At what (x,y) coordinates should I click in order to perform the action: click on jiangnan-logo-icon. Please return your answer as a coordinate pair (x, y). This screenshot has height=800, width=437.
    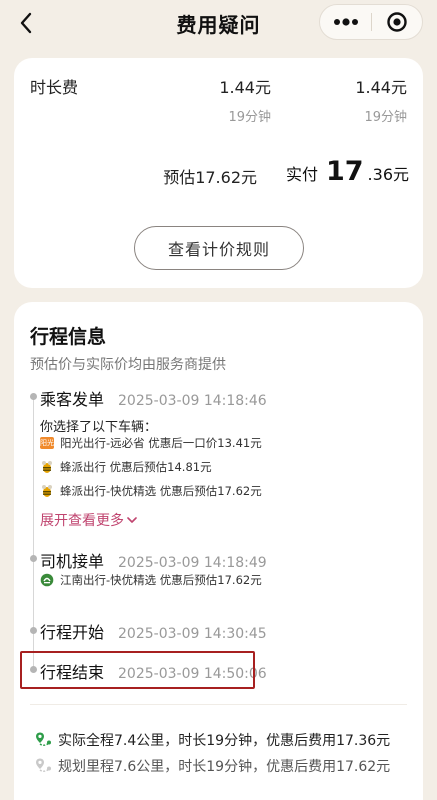
    Looking at the image, I should click on (47, 580).